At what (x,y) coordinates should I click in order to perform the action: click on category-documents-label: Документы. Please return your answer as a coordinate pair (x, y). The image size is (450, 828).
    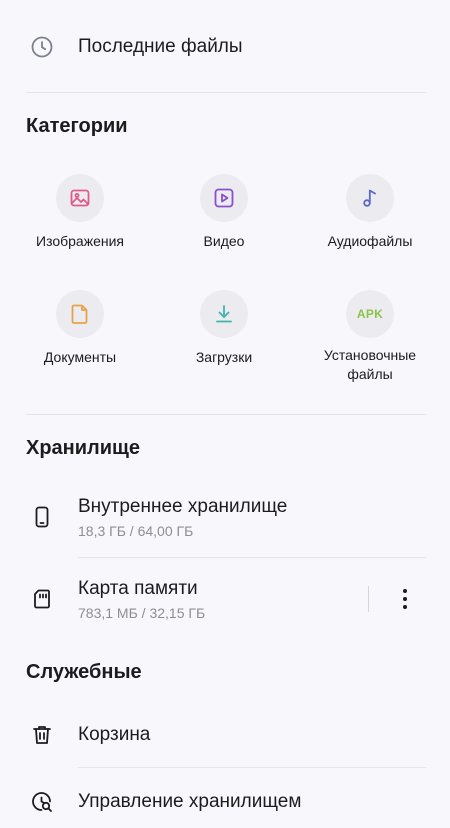
    Looking at the image, I should click on (80, 357).